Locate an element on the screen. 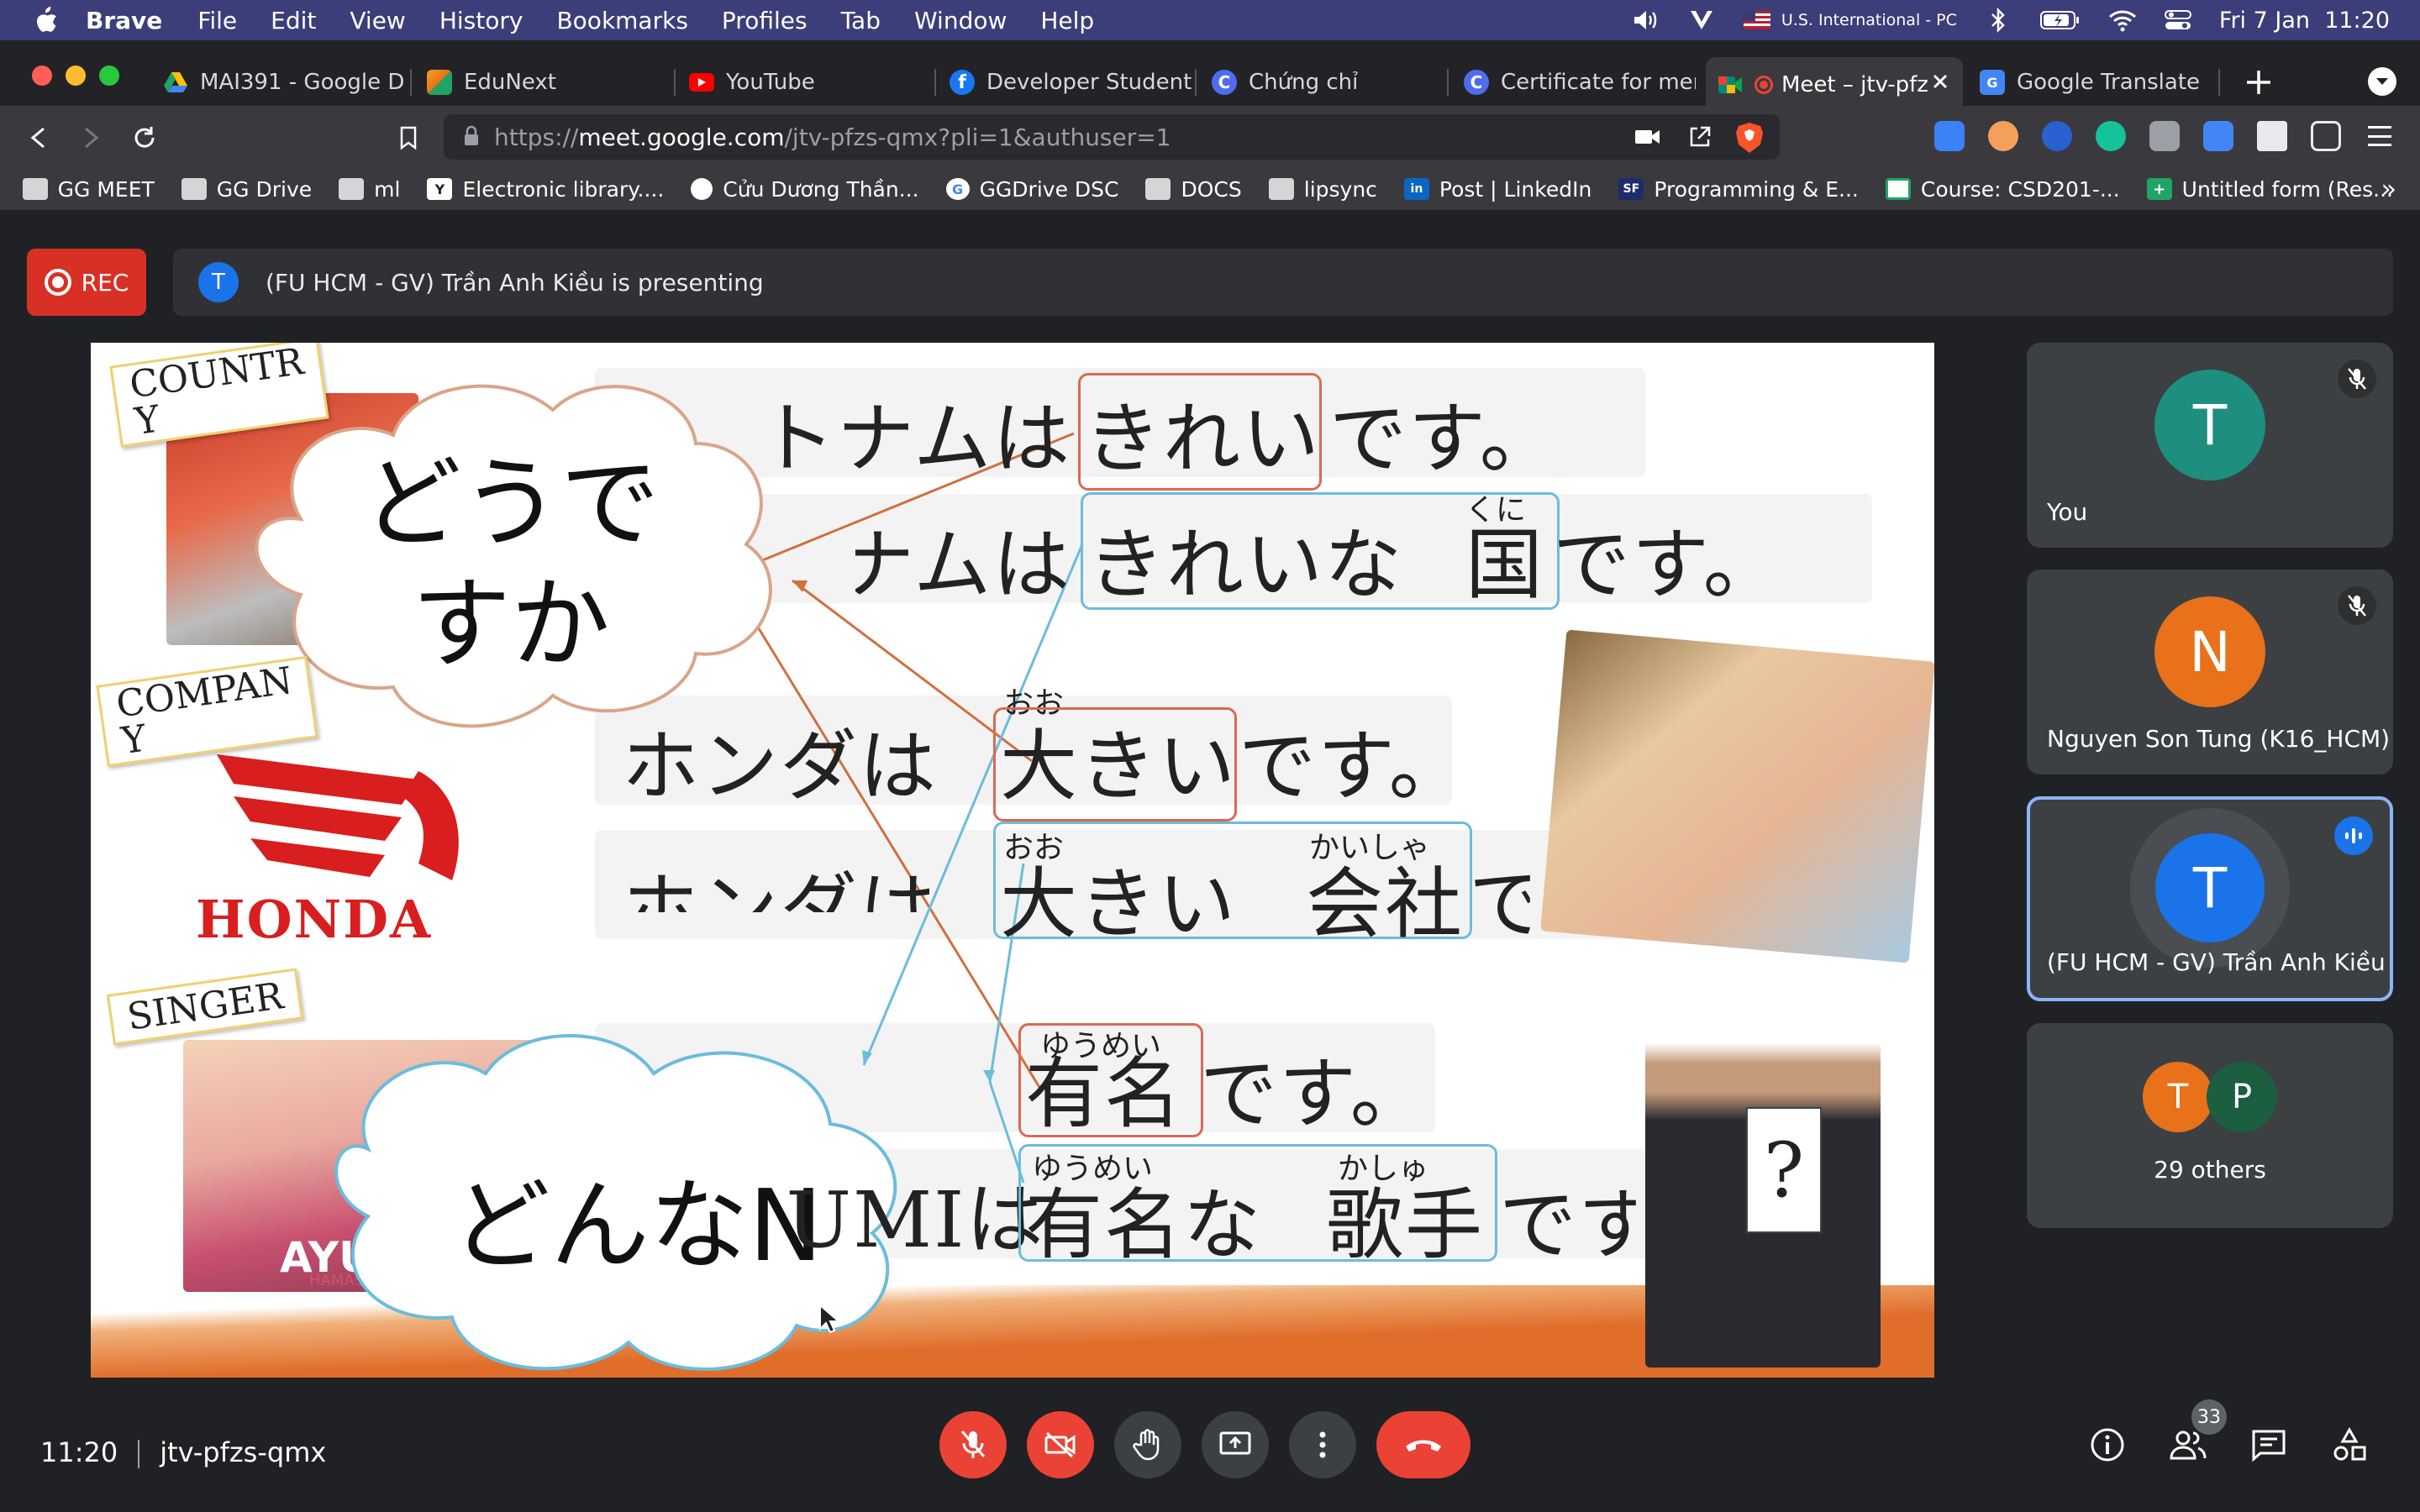 The image size is (2420, 1512). line3-subject: ホンダは is located at coordinates (780, 766).